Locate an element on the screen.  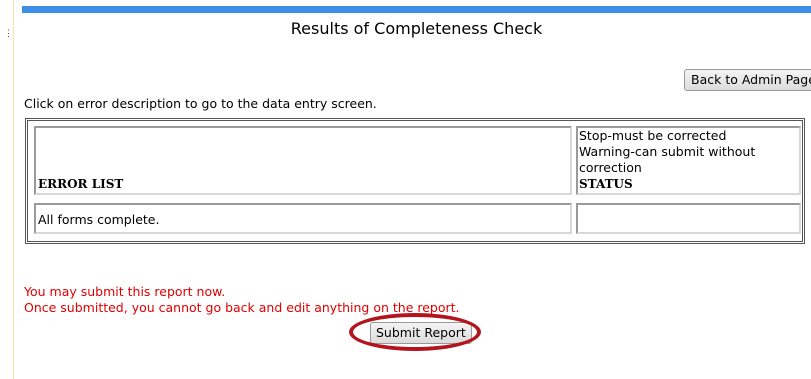
status-legend-warning: Warning-can submit without correction is located at coordinates (667, 159).